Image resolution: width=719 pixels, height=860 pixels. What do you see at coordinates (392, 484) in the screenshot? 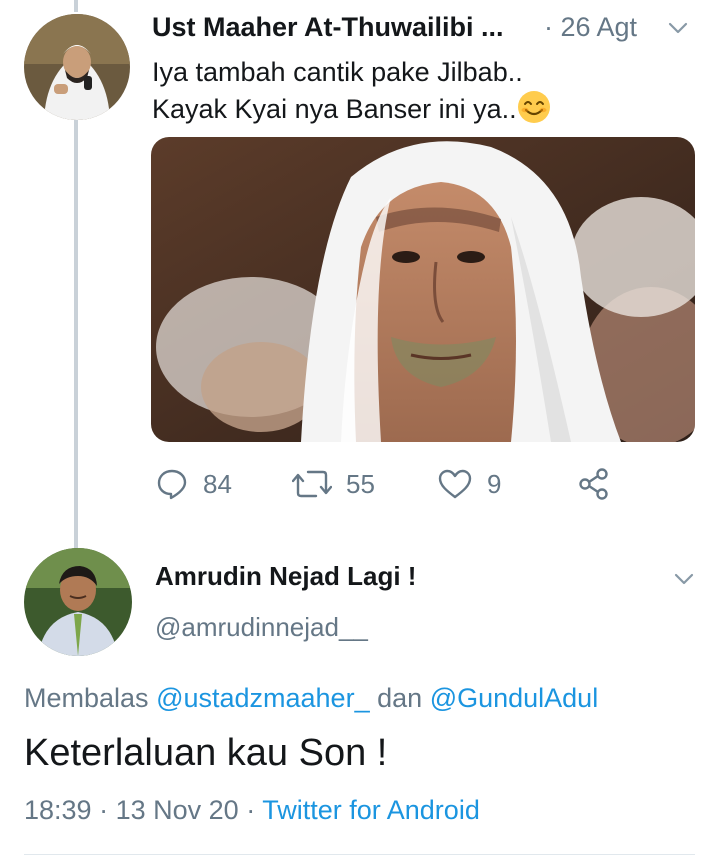
I see `tweet1-action-bar: 84 55 9` at bounding box center [392, 484].